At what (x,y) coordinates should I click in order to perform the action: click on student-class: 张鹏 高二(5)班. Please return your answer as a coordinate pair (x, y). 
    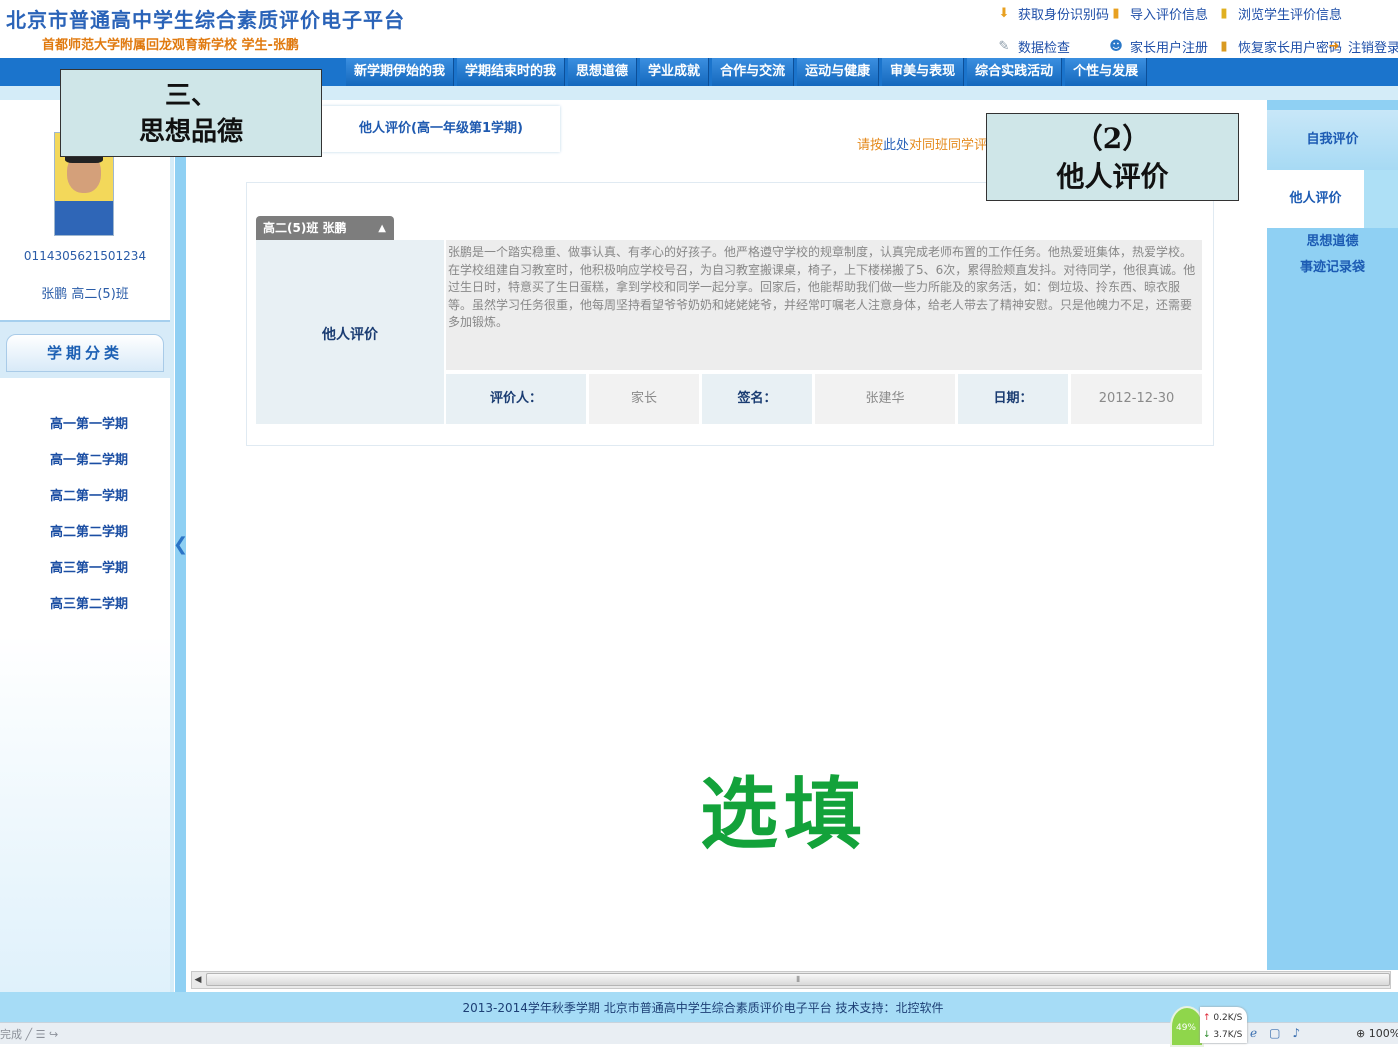
    Looking at the image, I should click on (85, 294).